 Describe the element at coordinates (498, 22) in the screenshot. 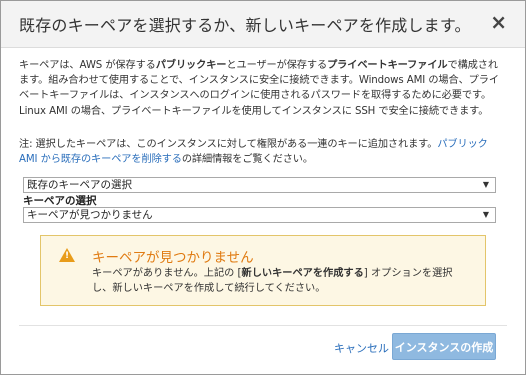

I see `close-icon: ×` at that location.